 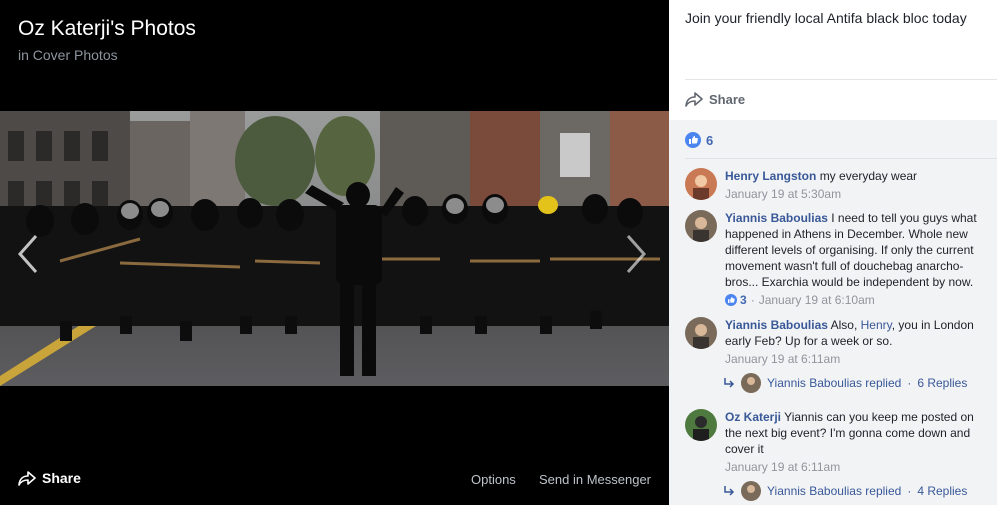 I want to click on send-in-messenger-button: Send in Messenger, so click(x=595, y=479).